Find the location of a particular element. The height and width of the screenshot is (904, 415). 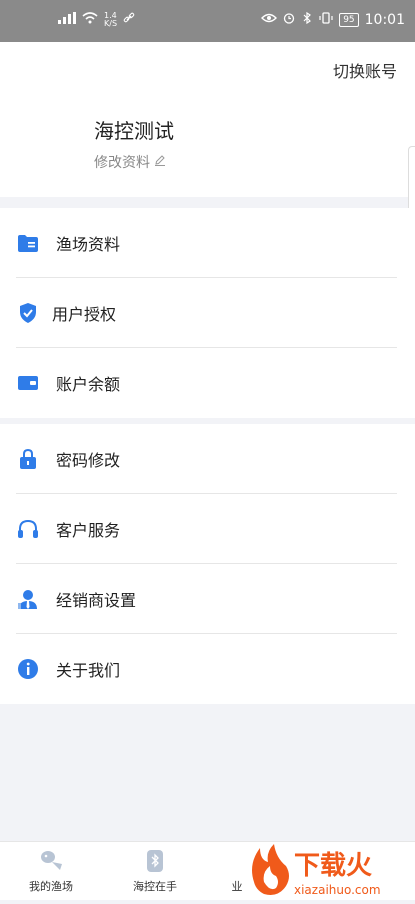

menu-item-label: 账户余额 is located at coordinates (88, 384).